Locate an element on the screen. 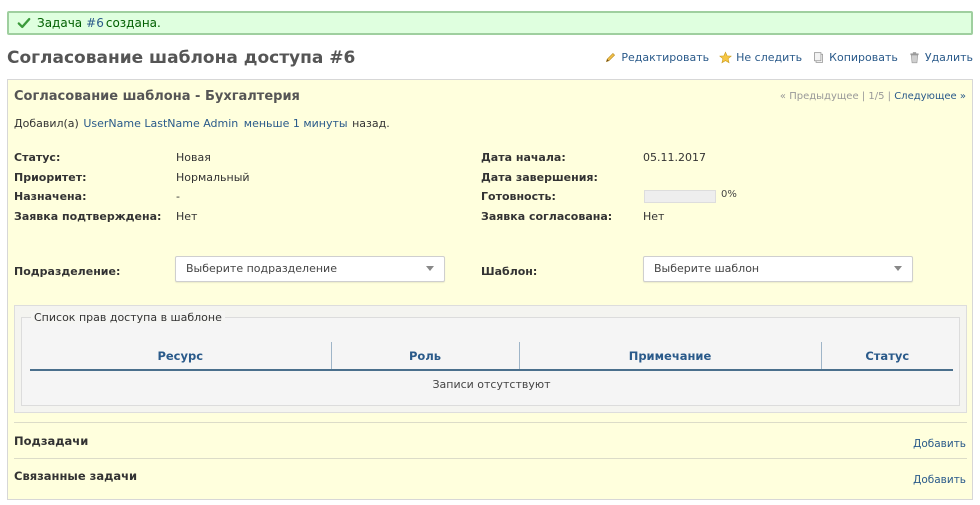  department-select: Выберите подразделение is located at coordinates (310, 269).